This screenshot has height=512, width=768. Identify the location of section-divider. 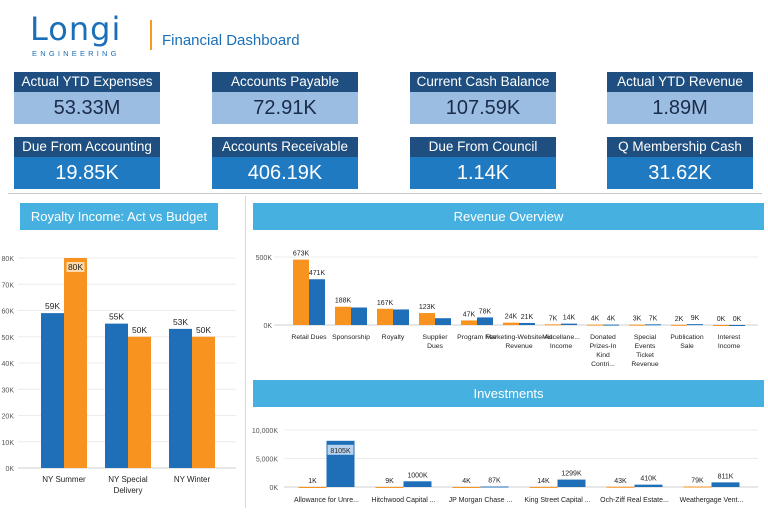
(385, 193).